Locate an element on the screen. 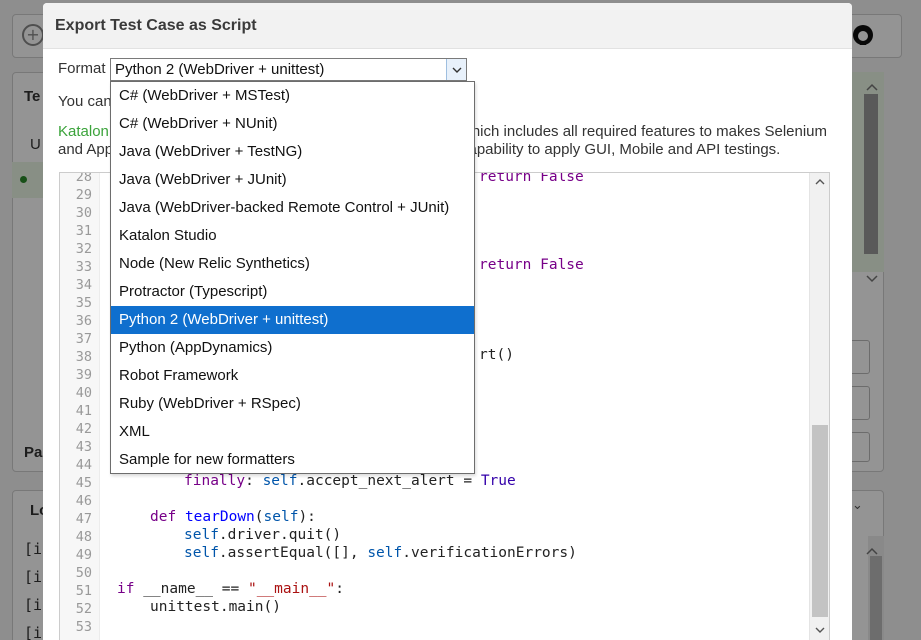 The image size is (921, 640). format-selected-value: Python 2 (WebDriver + unittest) is located at coordinates (220, 69).